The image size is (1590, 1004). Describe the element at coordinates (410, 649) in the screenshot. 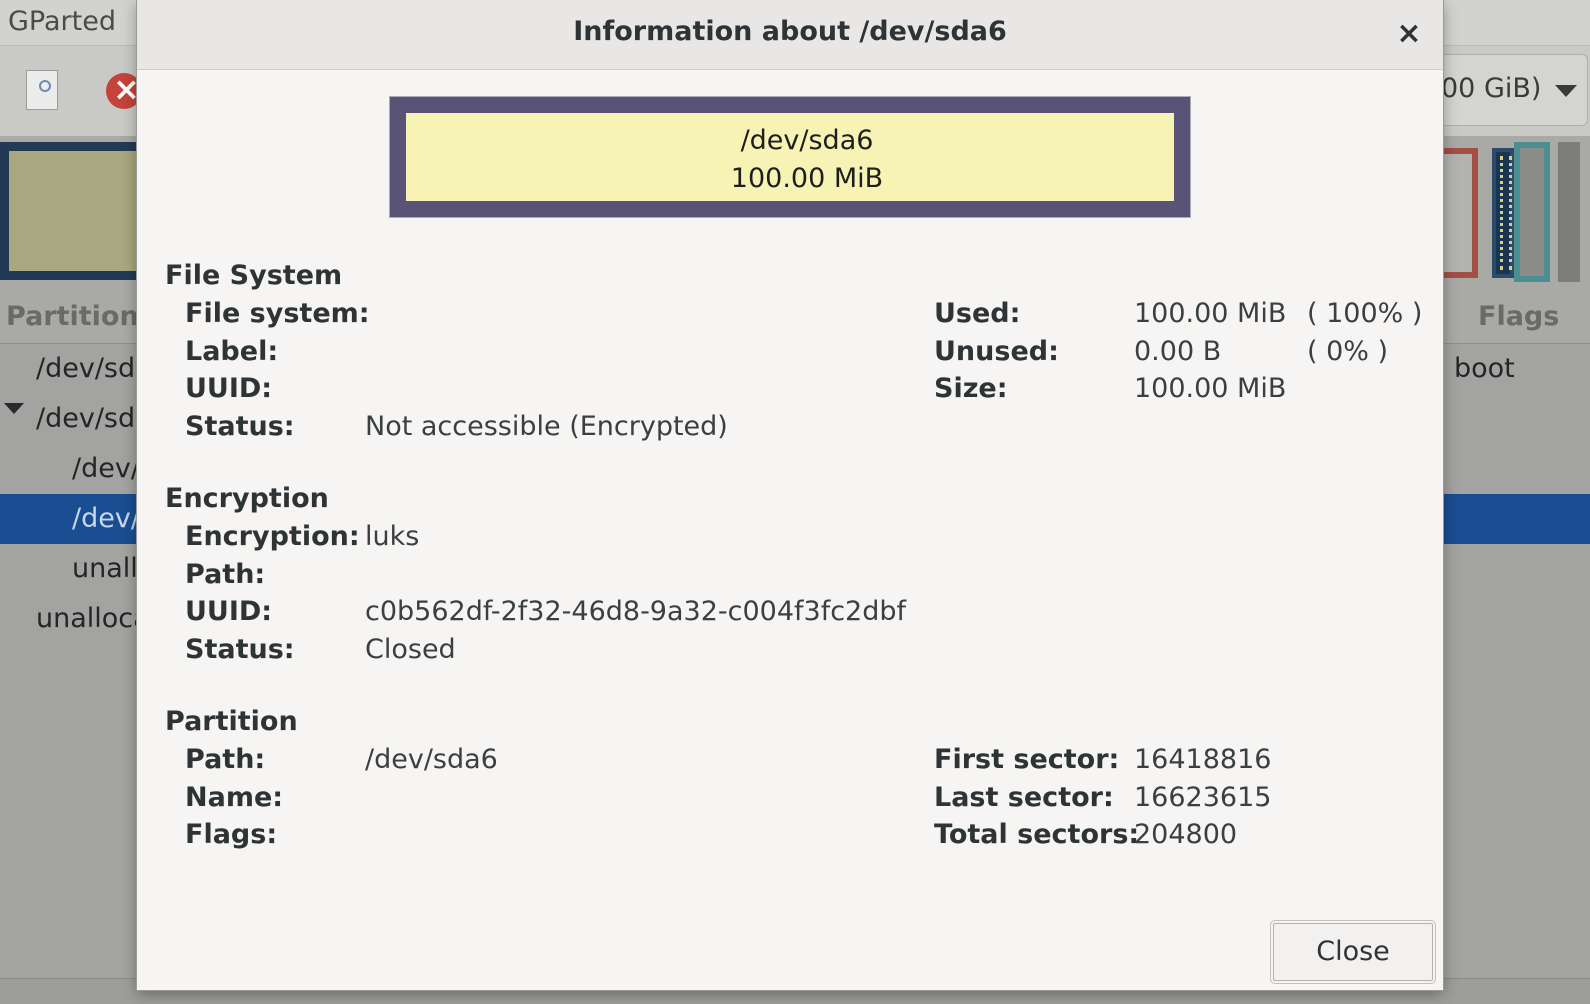

I see `field-value-enc-status: Closed` at that location.